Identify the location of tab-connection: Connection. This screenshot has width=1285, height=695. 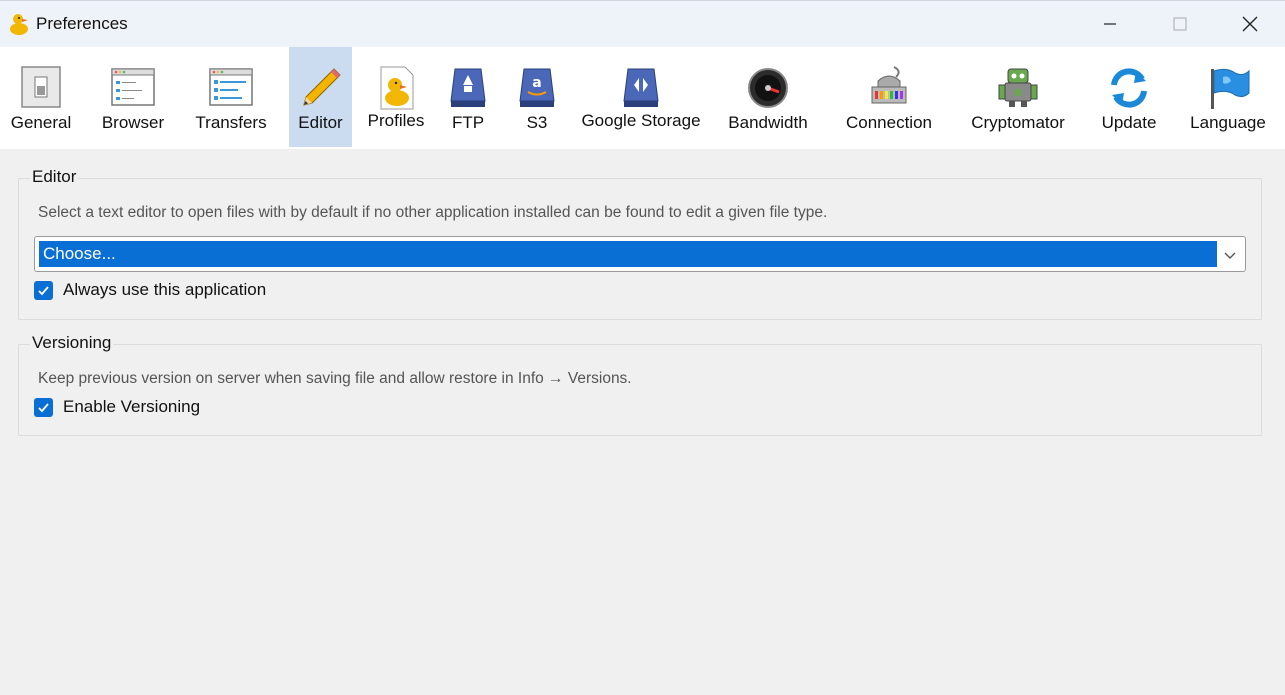
(889, 97).